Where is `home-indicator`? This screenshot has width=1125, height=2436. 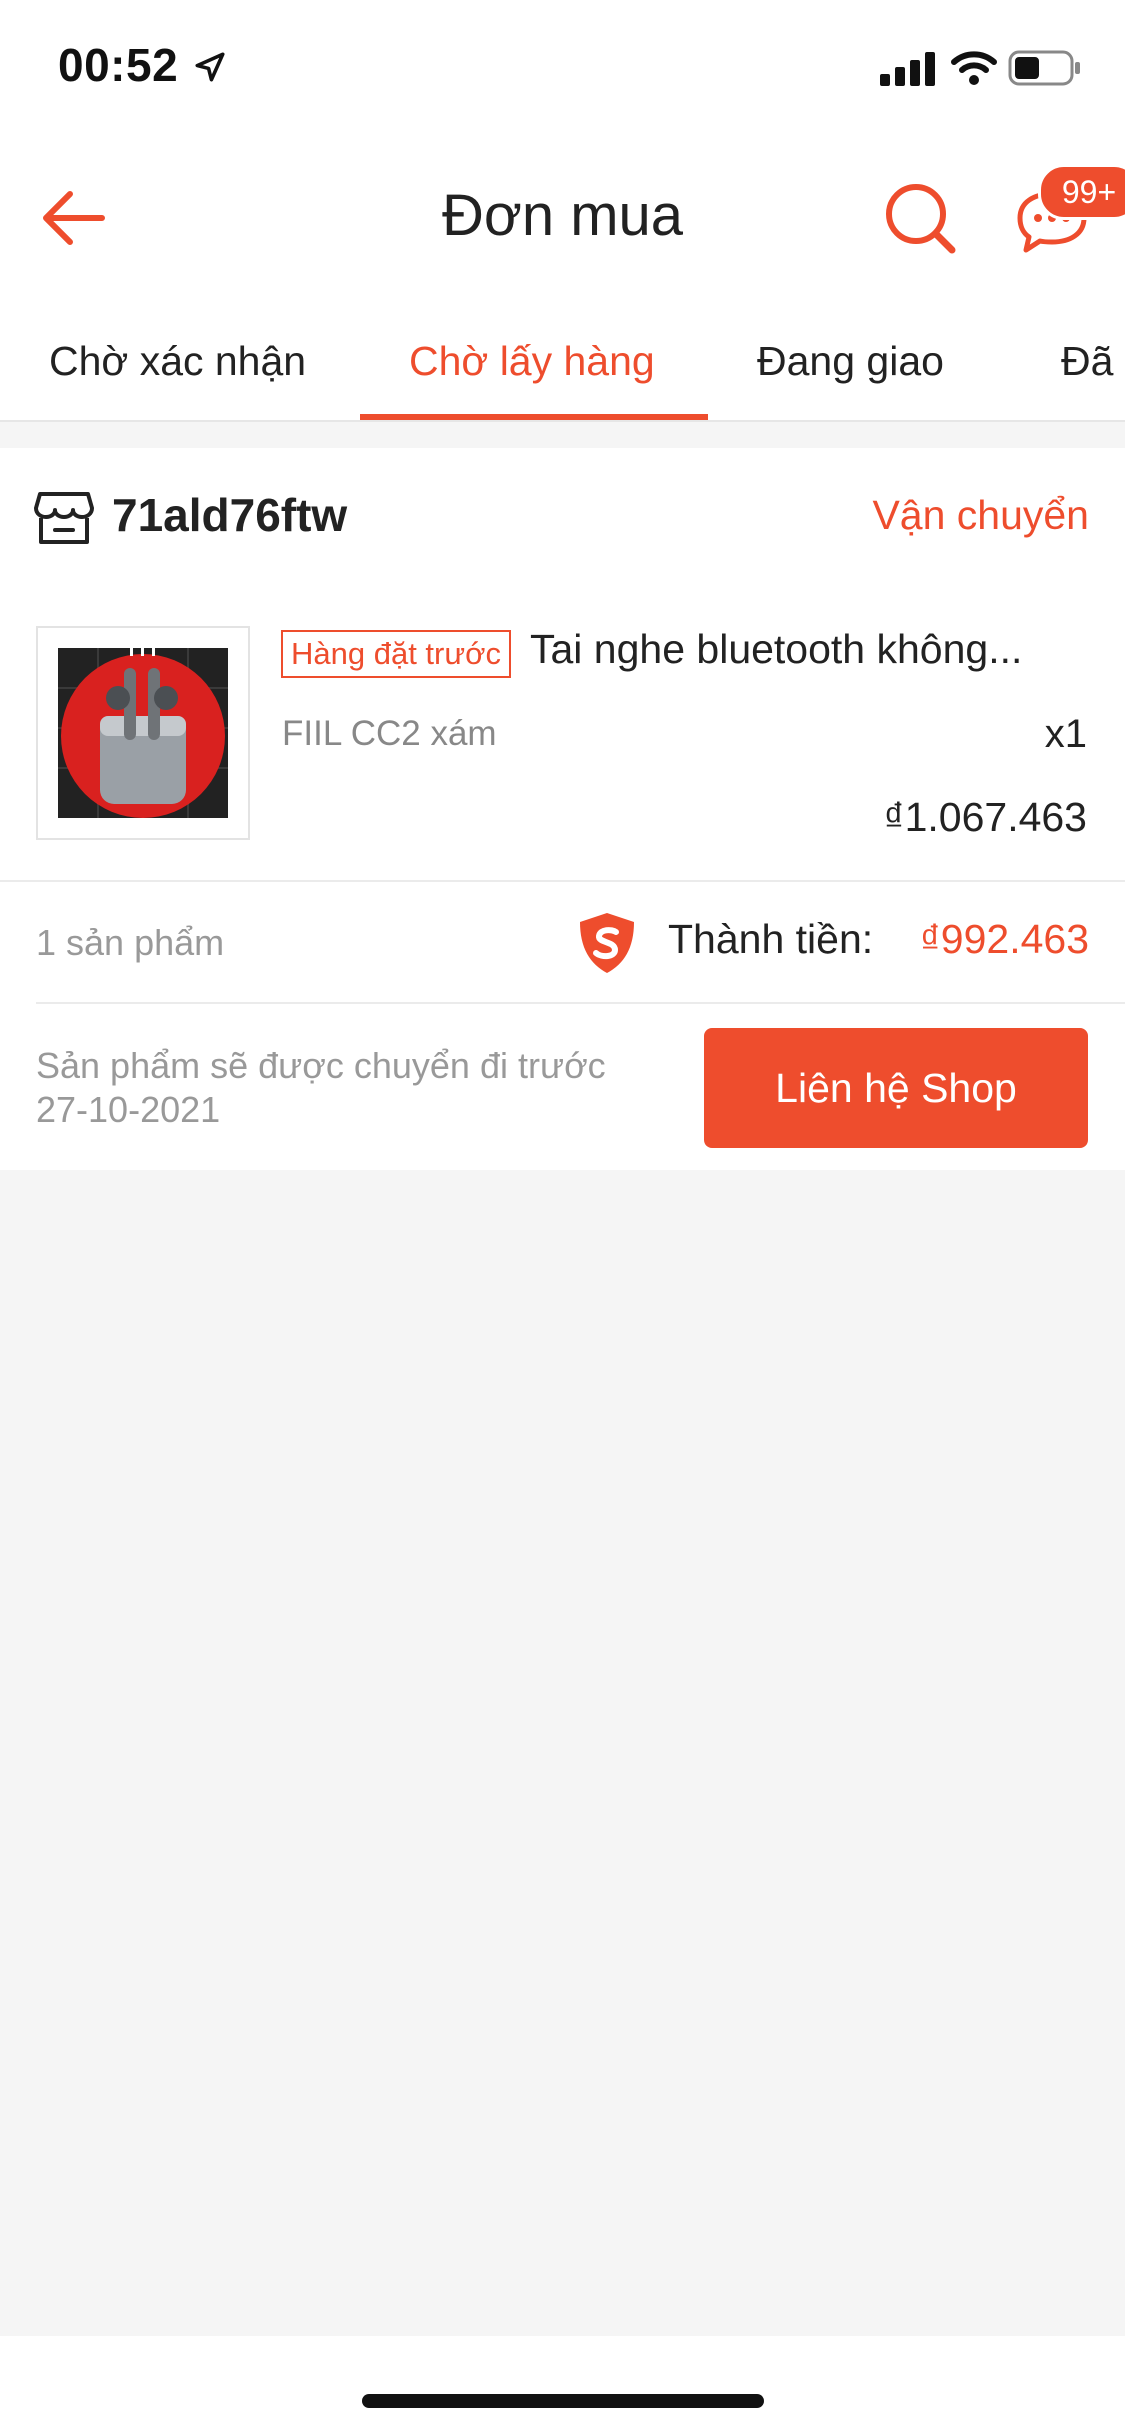 home-indicator is located at coordinates (563, 2401).